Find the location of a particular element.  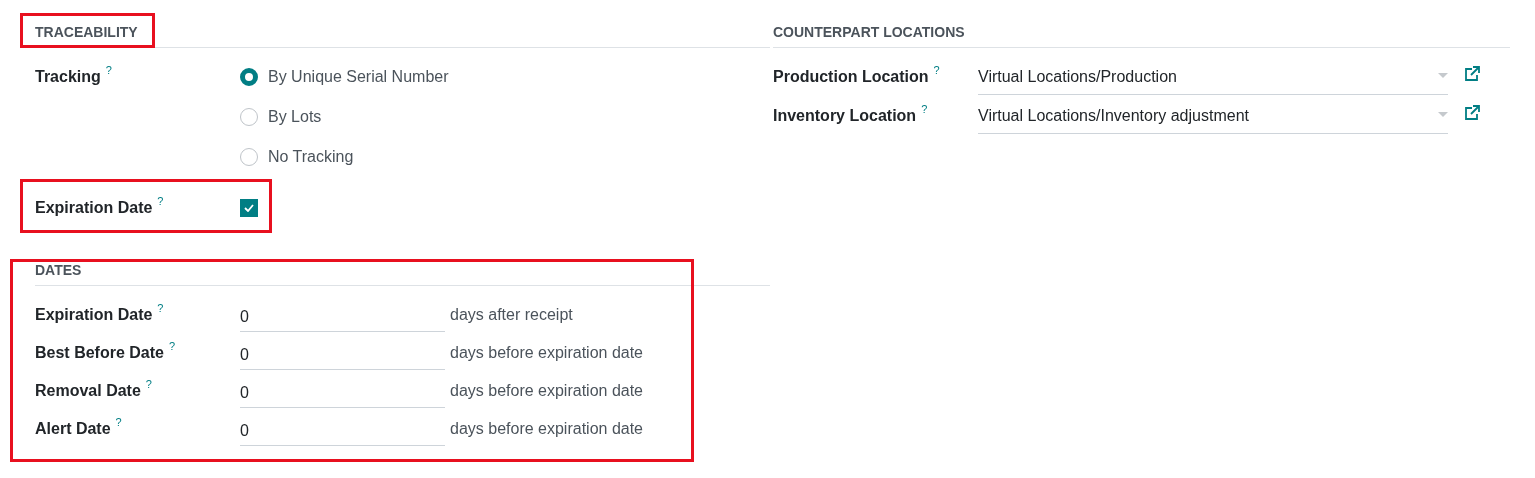

checkbox is located at coordinates (249, 208).